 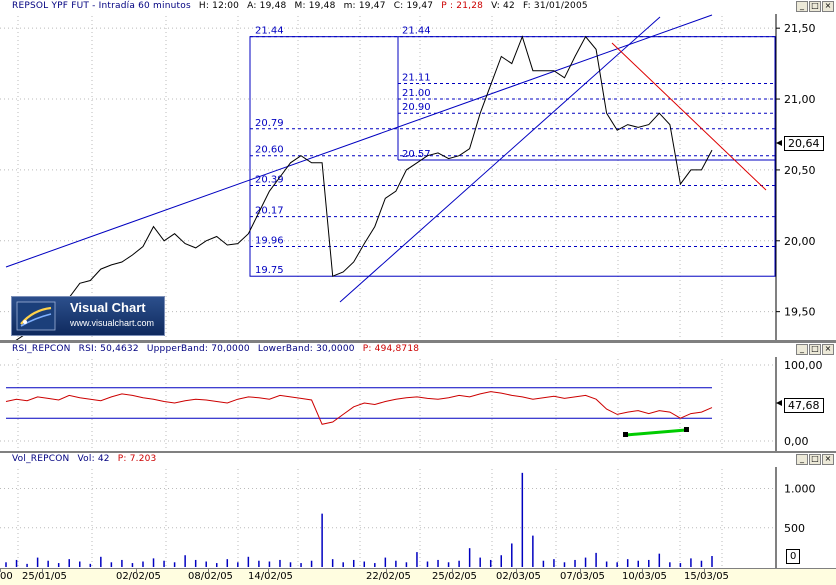 What do you see at coordinates (269, 123) in the screenshot?
I see `fib-level-label: 20.79` at bounding box center [269, 123].